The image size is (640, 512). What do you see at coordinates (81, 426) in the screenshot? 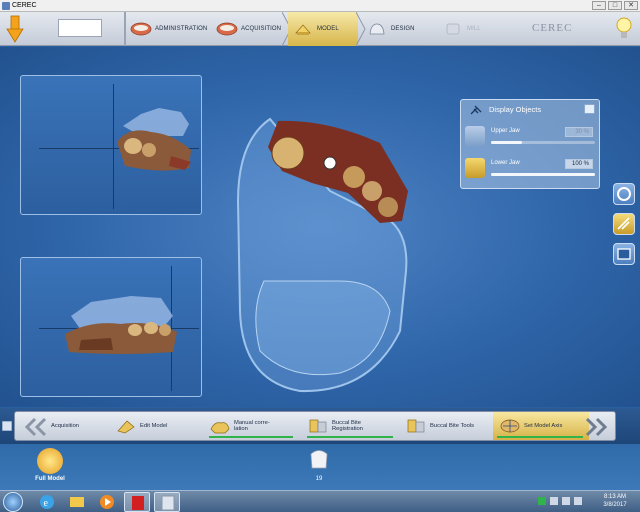
I see `workflow-step-acquisition: Acquisition` at bounding box center [81, 426].